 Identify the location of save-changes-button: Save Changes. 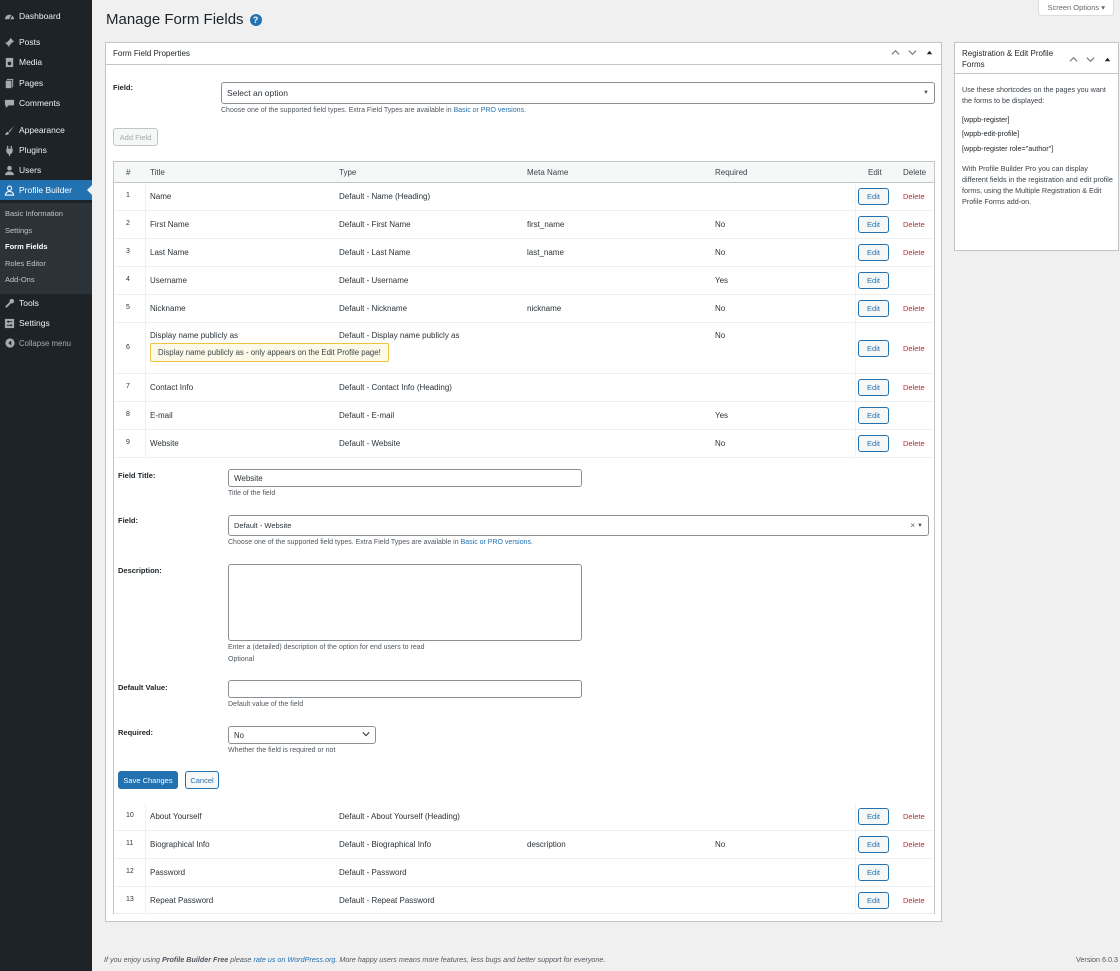
(148, 780).